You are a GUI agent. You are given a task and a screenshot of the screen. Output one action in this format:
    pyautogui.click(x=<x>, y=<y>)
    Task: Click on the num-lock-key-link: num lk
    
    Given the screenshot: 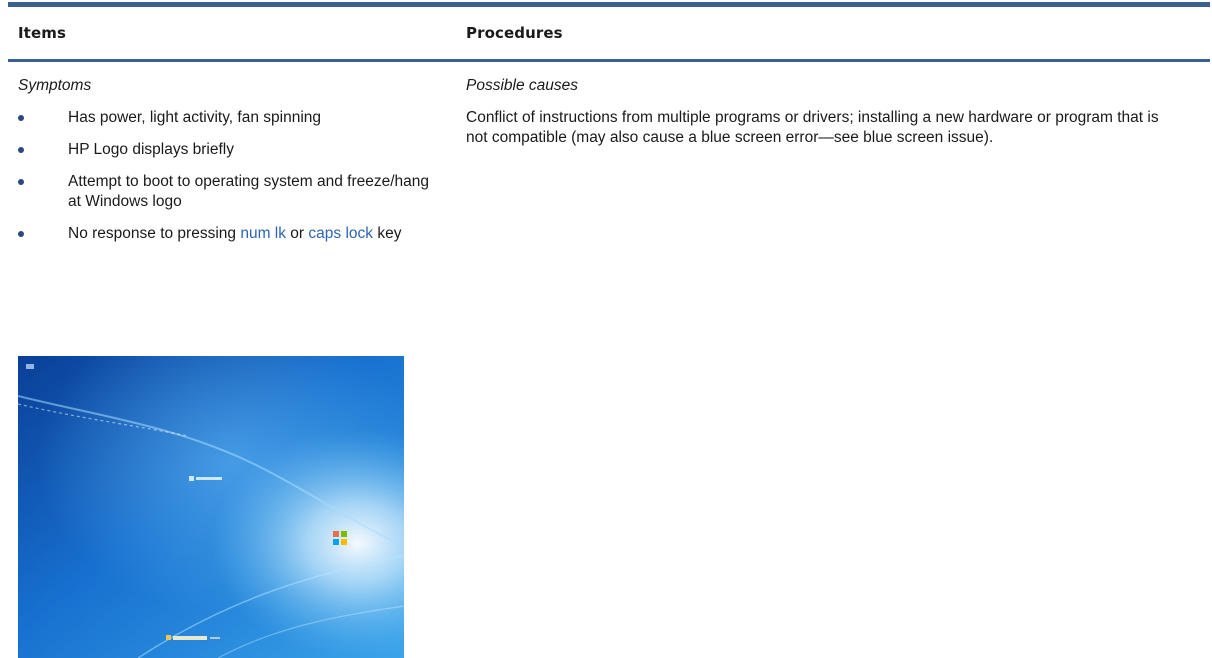 What is the action you would take?
    pyautogui.click(x=263, y=233)
    